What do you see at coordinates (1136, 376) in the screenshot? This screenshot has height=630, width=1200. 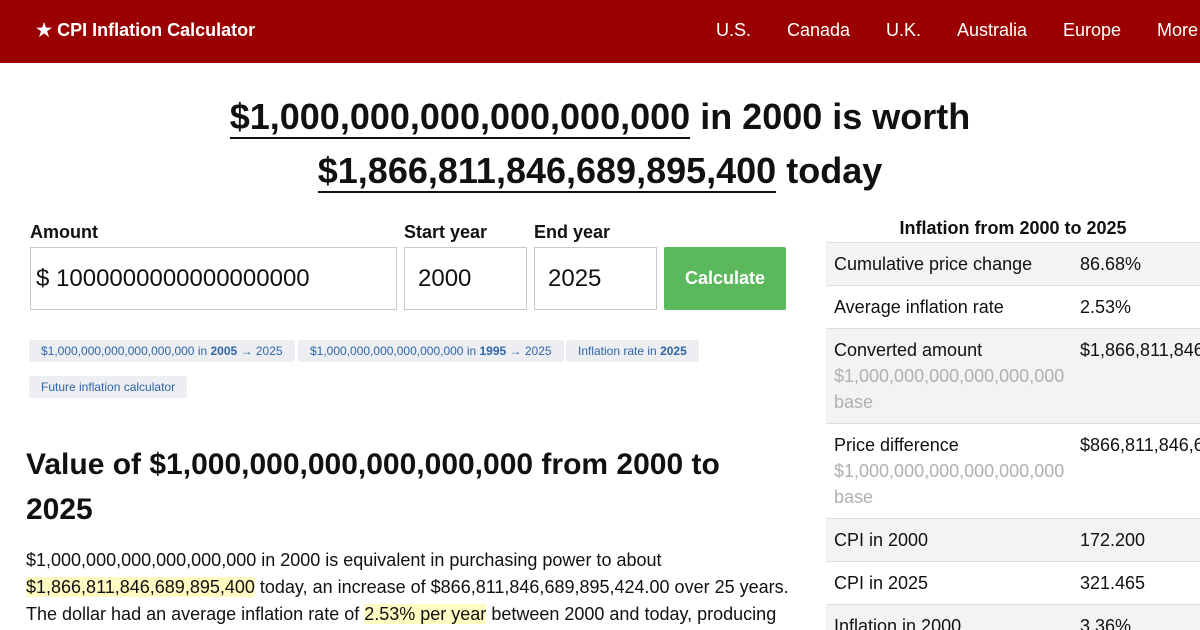 I see `row-value: $1,866,811,846,689,895,400` at bounding box center [1136, 376].